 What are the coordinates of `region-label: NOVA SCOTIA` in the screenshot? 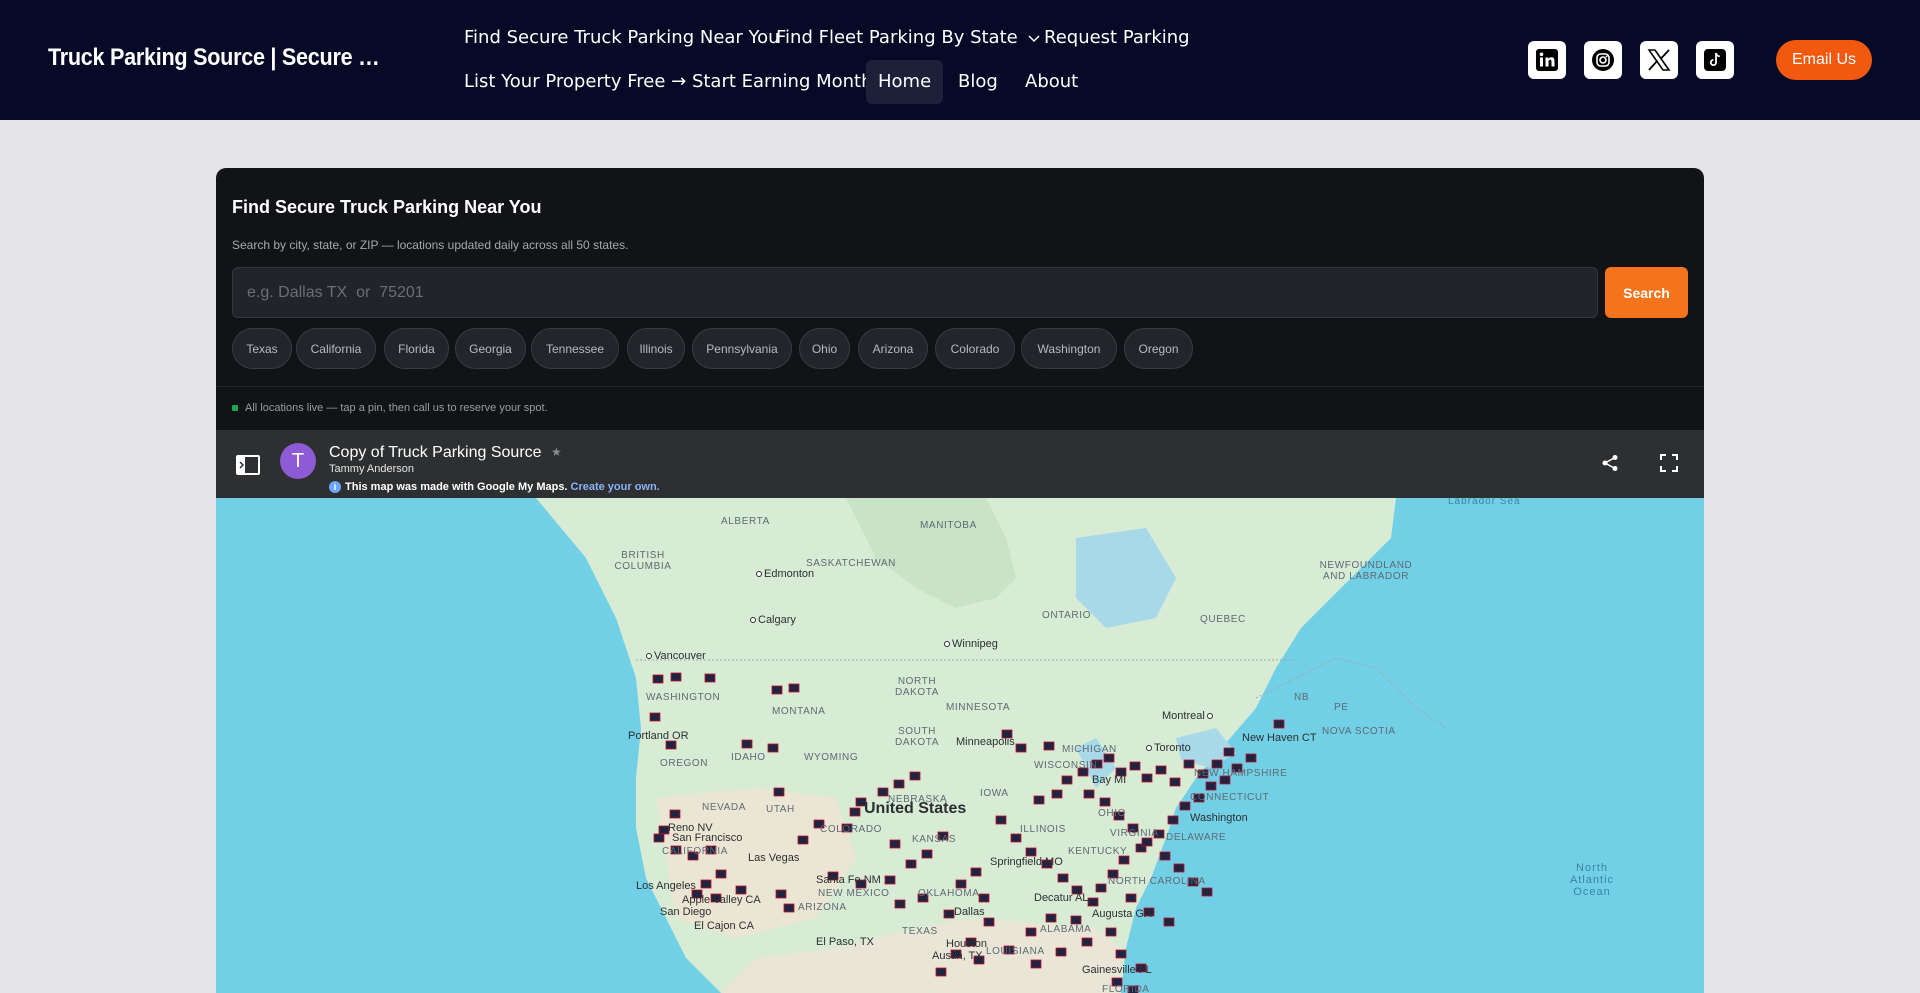 It's located at (1359, 731).